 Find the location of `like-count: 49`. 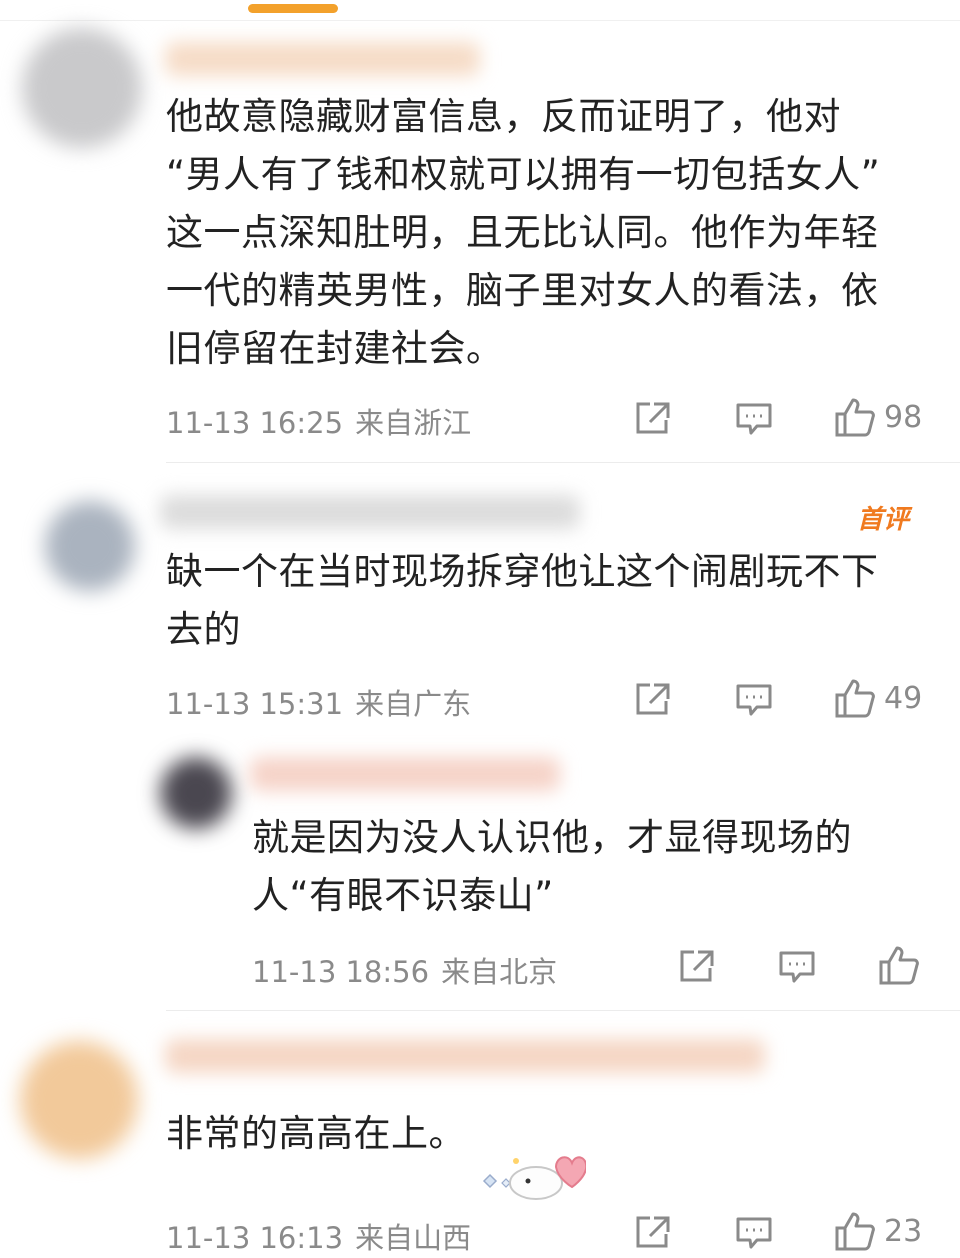

like-count: 49 is located at coordinates (903, 698).